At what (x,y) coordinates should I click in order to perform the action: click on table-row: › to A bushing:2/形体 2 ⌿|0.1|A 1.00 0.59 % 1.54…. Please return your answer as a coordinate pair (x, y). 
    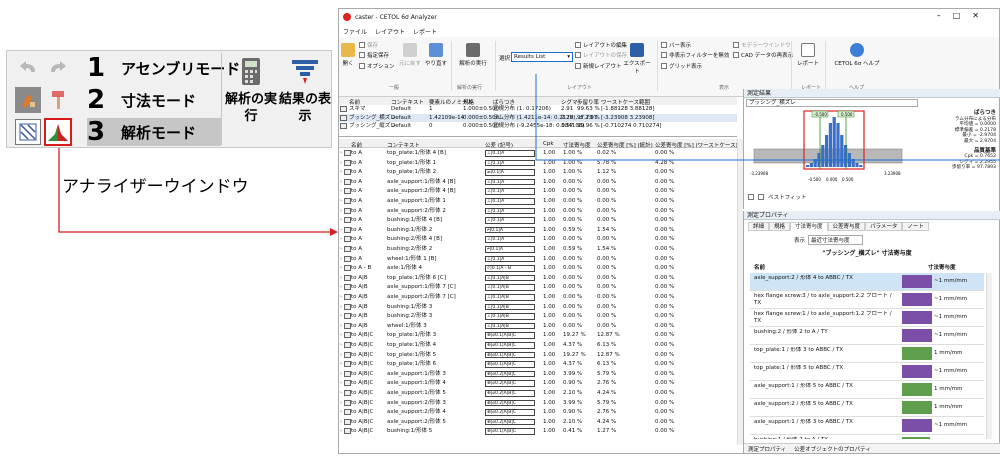
    Looking at the image, I should click on (538, 249).